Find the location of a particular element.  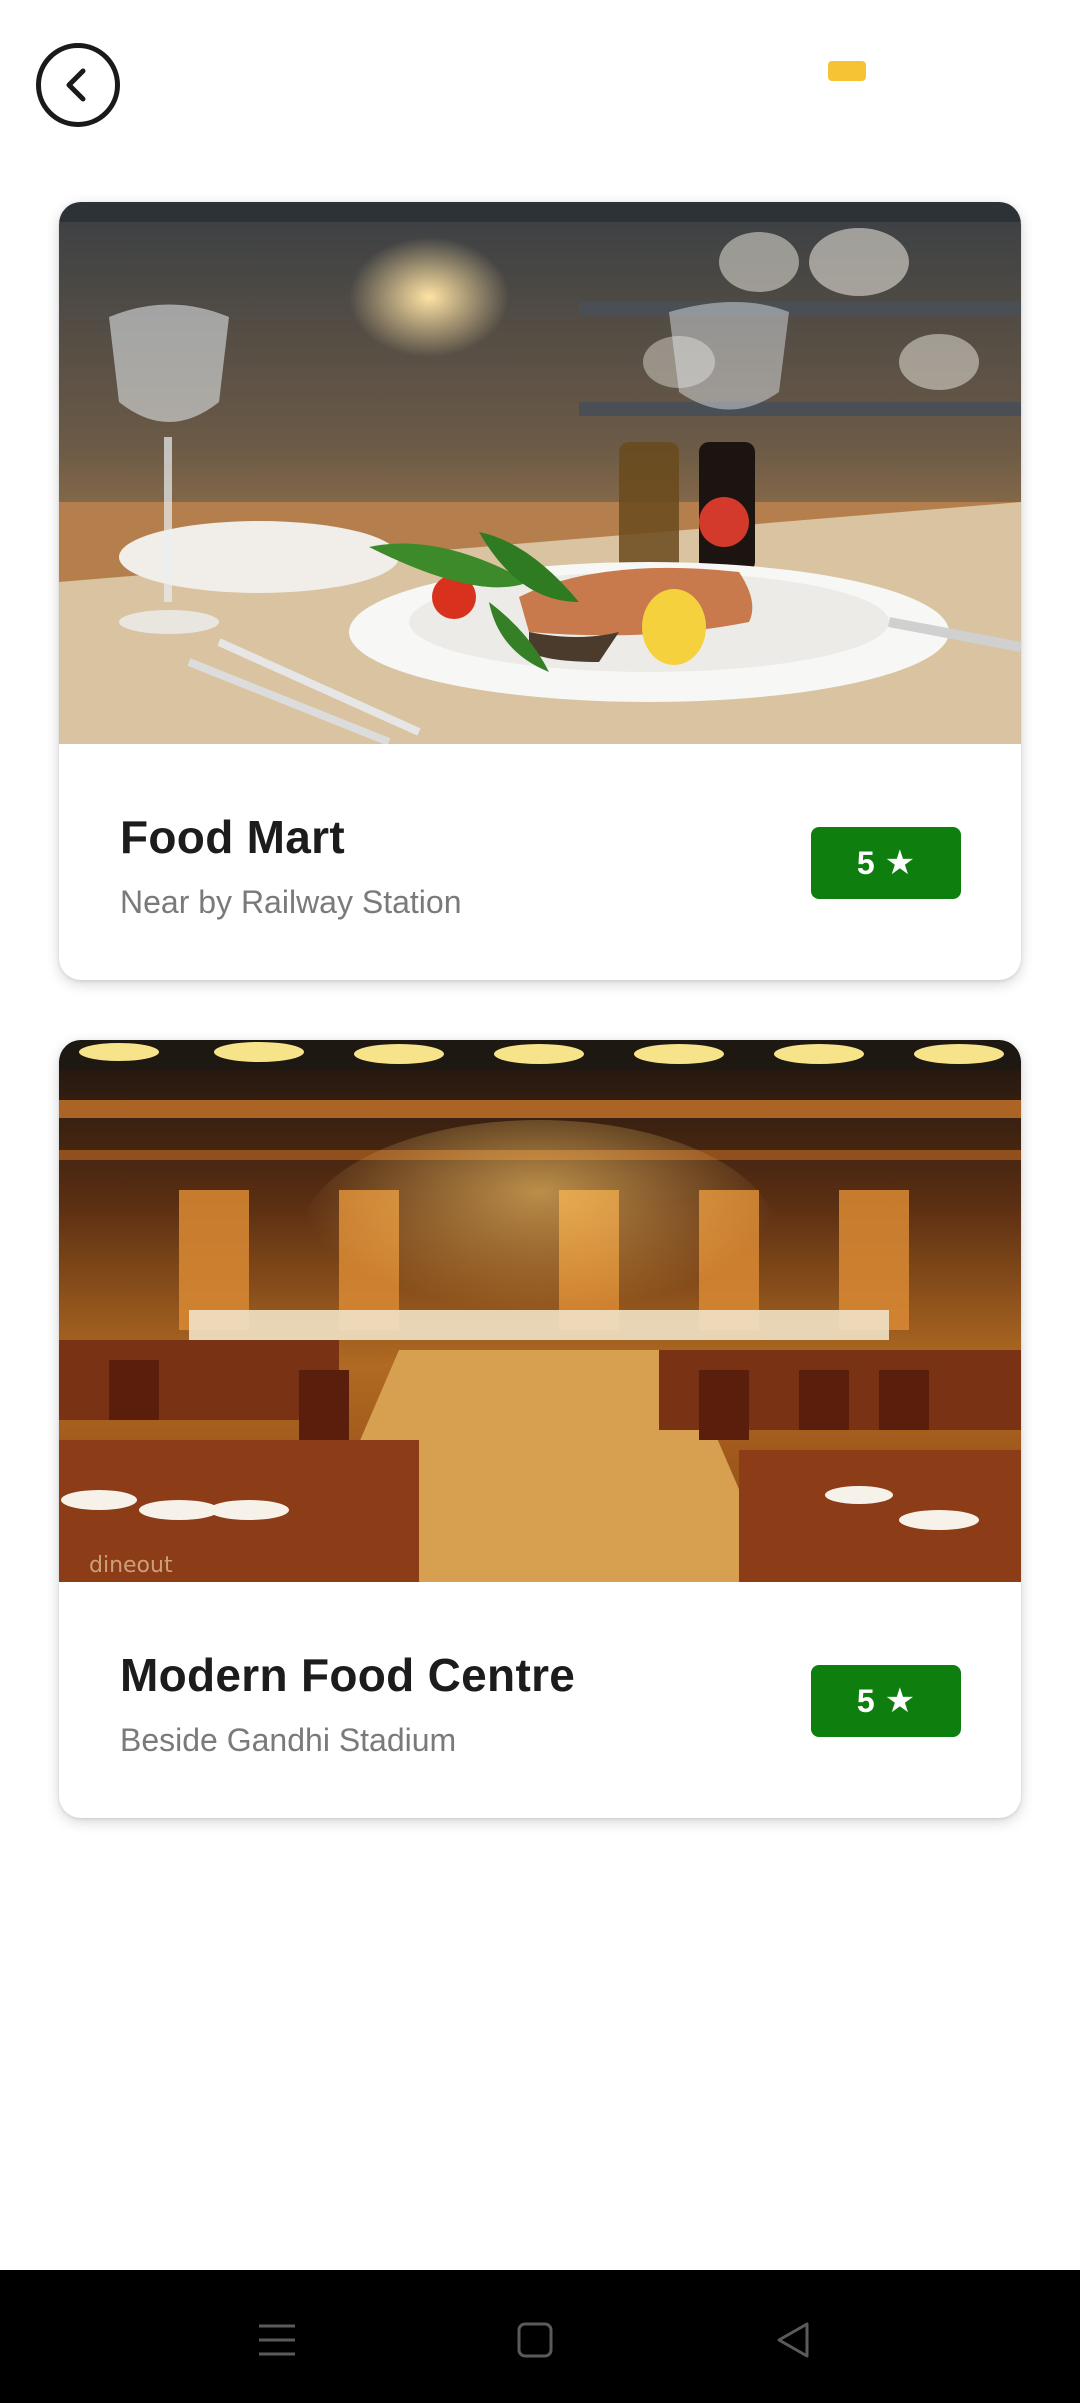

restaurant-name: Food Mart is located at coordinates (232, 837).